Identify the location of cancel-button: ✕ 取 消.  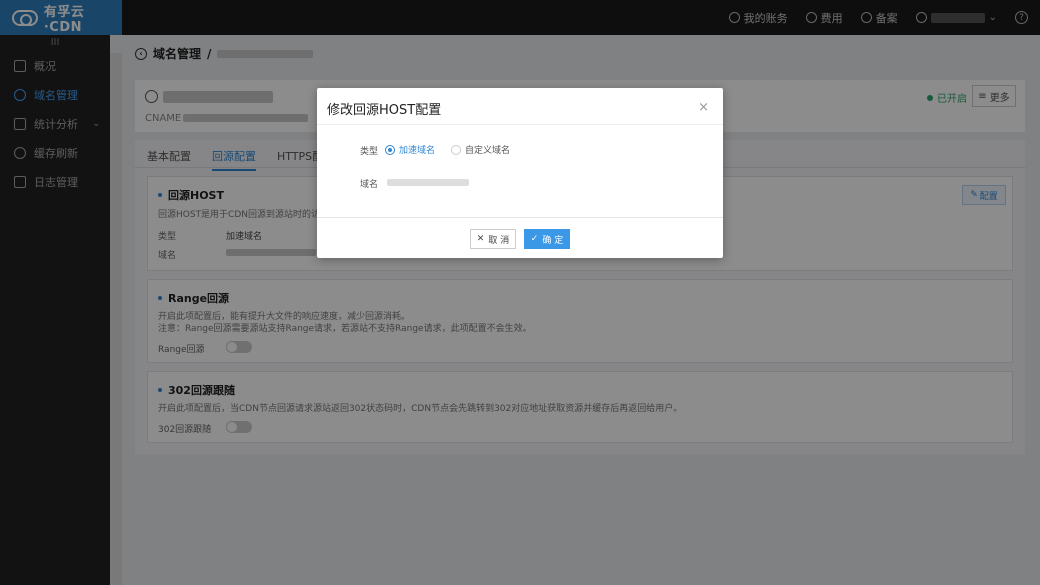
(493, 239).